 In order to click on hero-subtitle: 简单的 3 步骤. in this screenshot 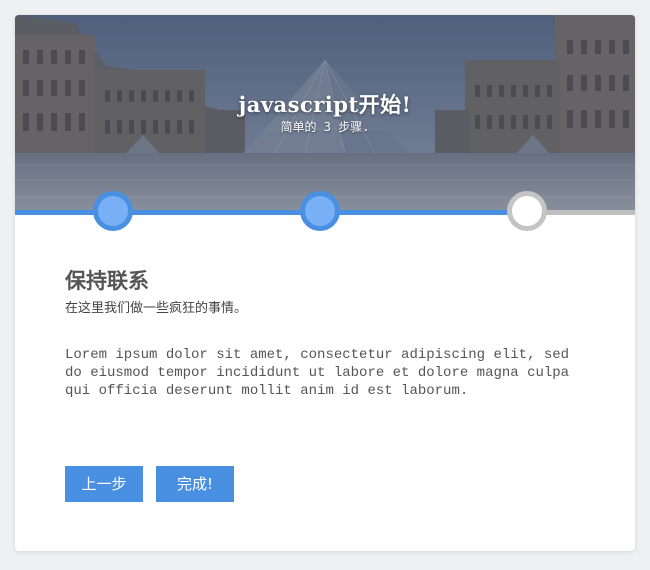, I will do `click(325, 127)`.